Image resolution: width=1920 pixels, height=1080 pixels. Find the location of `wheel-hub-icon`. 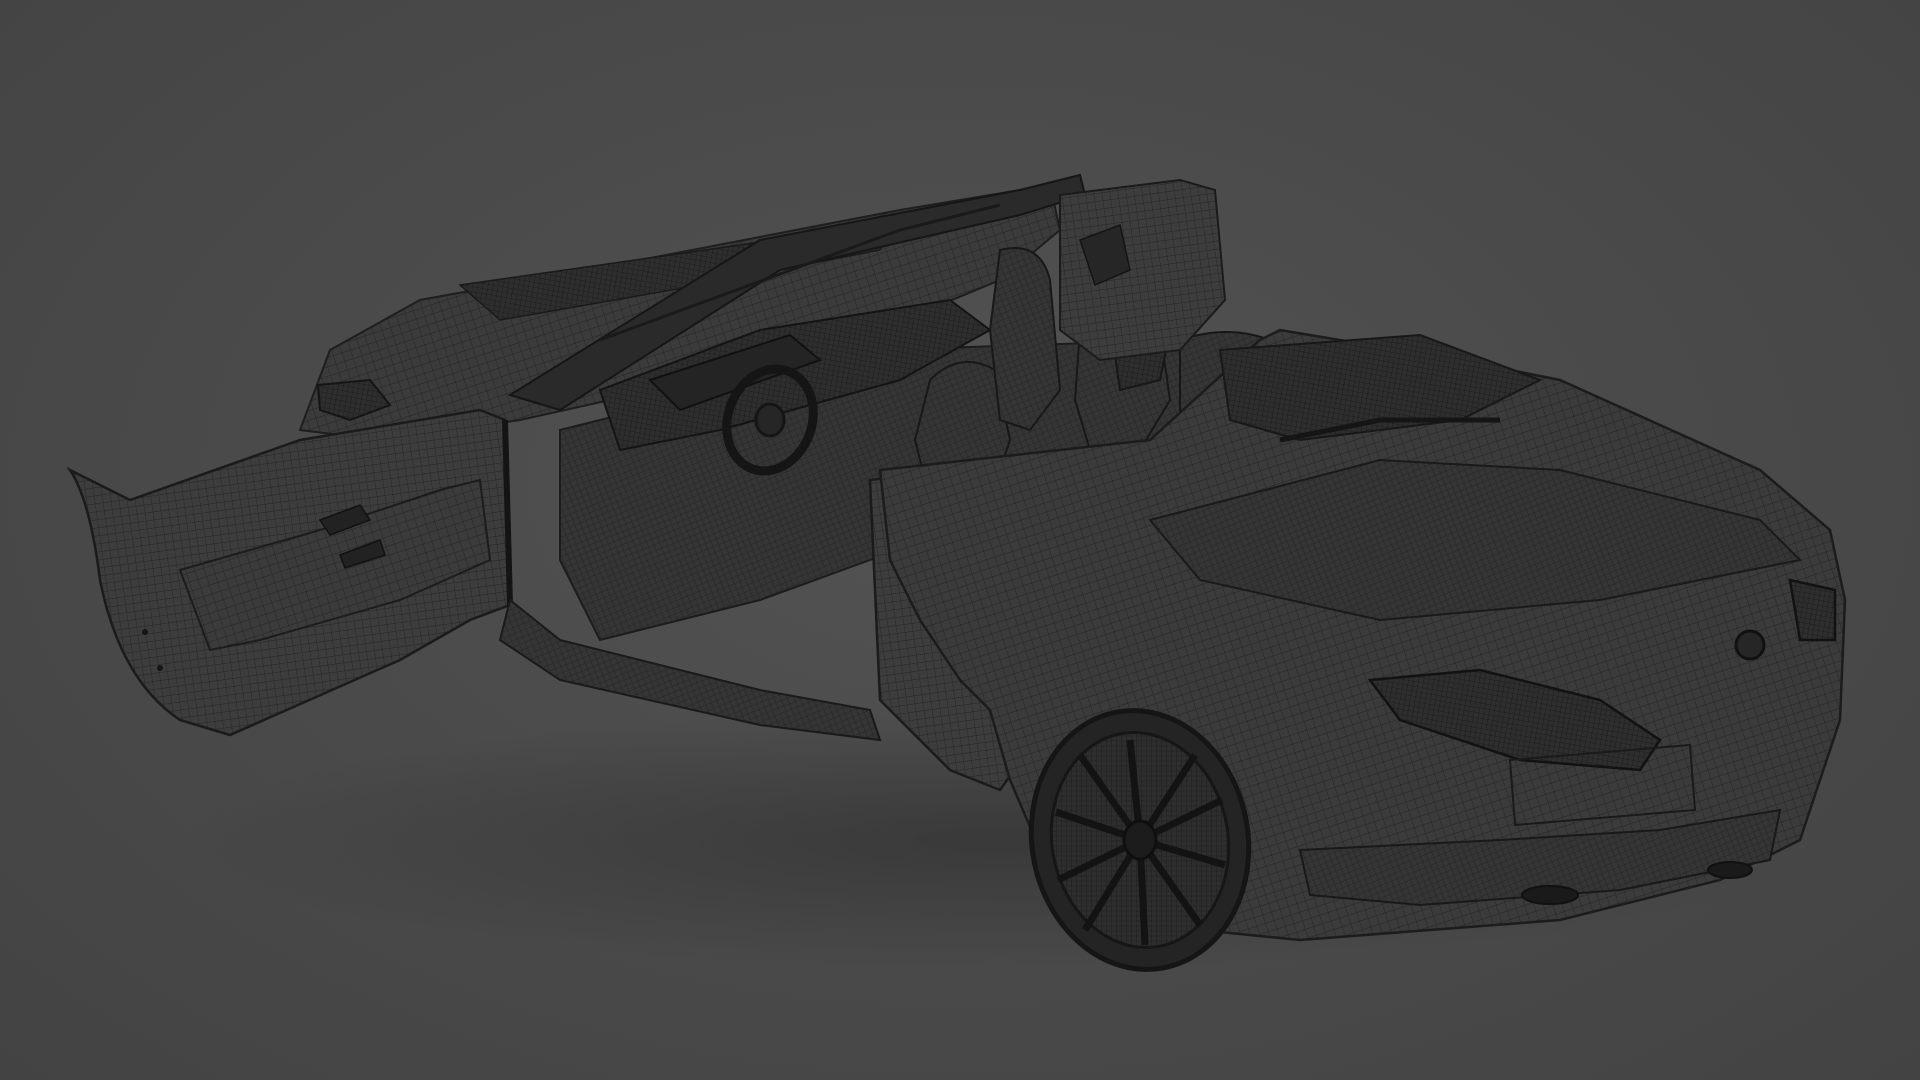

wheel-hub-icon is located at coordinates (1140, 840).